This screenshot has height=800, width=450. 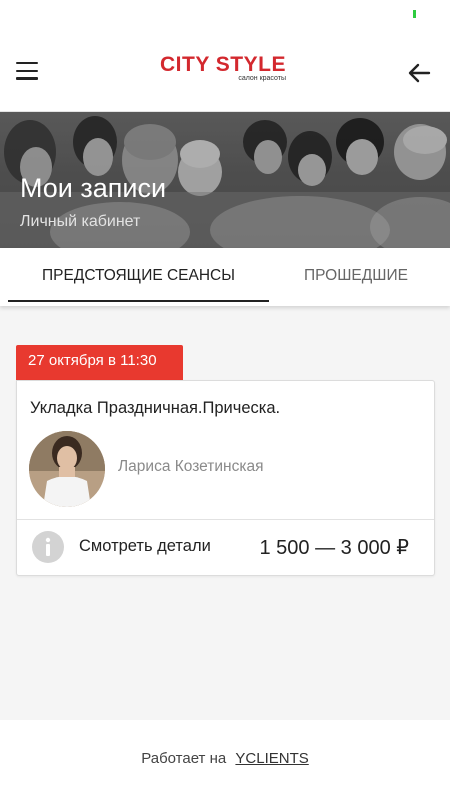 I want to click on price-range: 1 500 — 3 000 ₽, so click(x=334, y=548).